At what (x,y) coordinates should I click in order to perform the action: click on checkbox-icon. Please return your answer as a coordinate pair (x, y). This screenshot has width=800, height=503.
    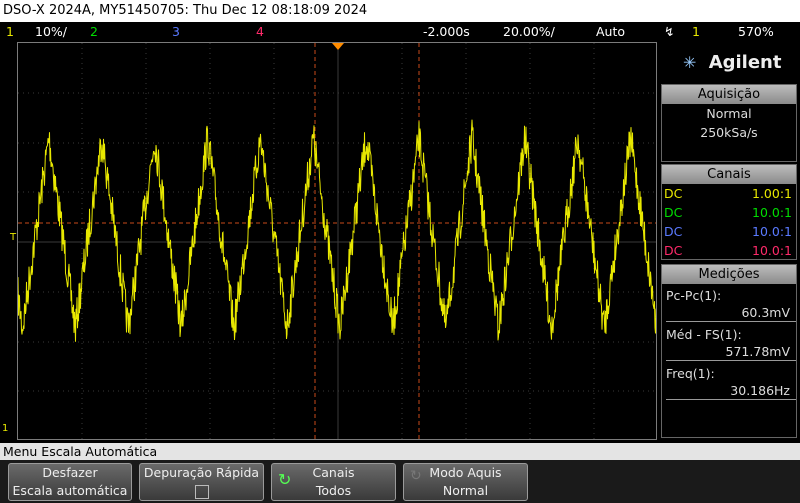
    Looking at the image, I should click on (201, 492).